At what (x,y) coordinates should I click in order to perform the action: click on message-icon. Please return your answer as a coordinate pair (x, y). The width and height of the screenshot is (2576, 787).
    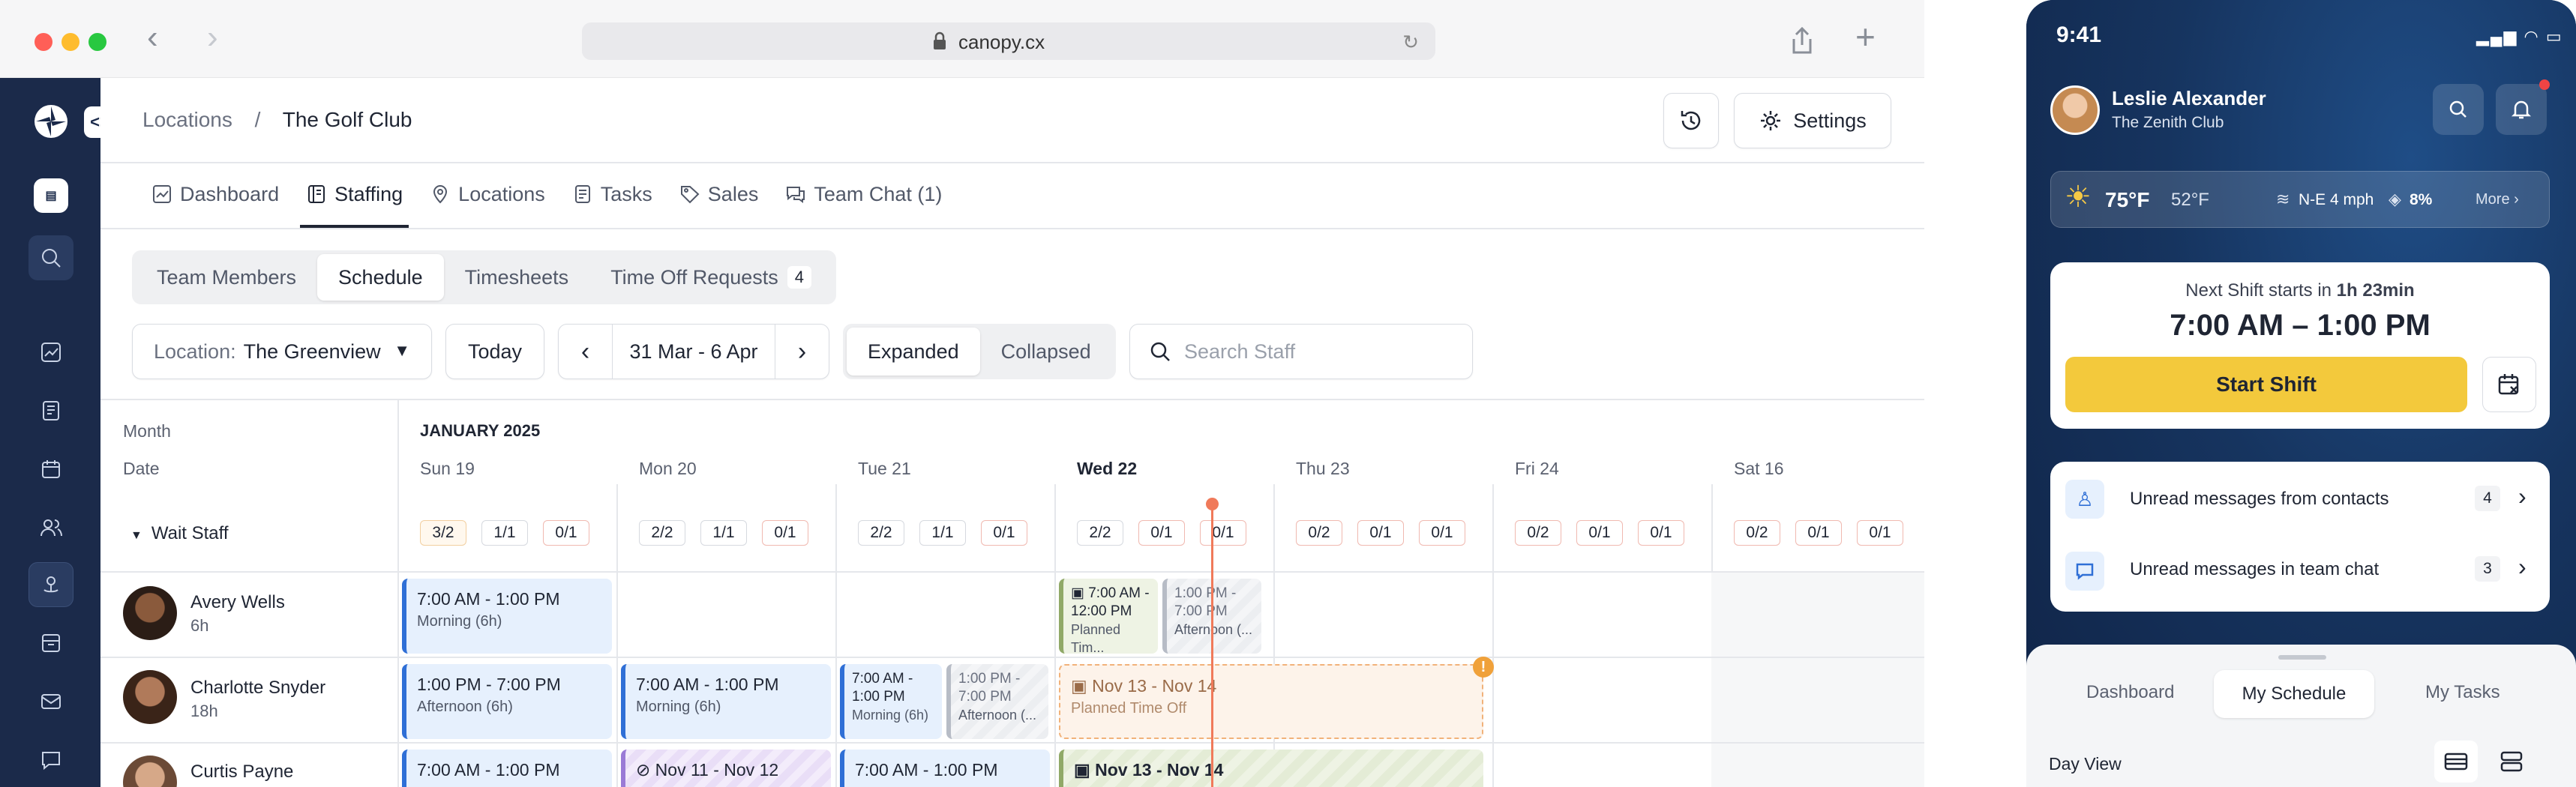
    Looking at the image, I should click on (51, 760).